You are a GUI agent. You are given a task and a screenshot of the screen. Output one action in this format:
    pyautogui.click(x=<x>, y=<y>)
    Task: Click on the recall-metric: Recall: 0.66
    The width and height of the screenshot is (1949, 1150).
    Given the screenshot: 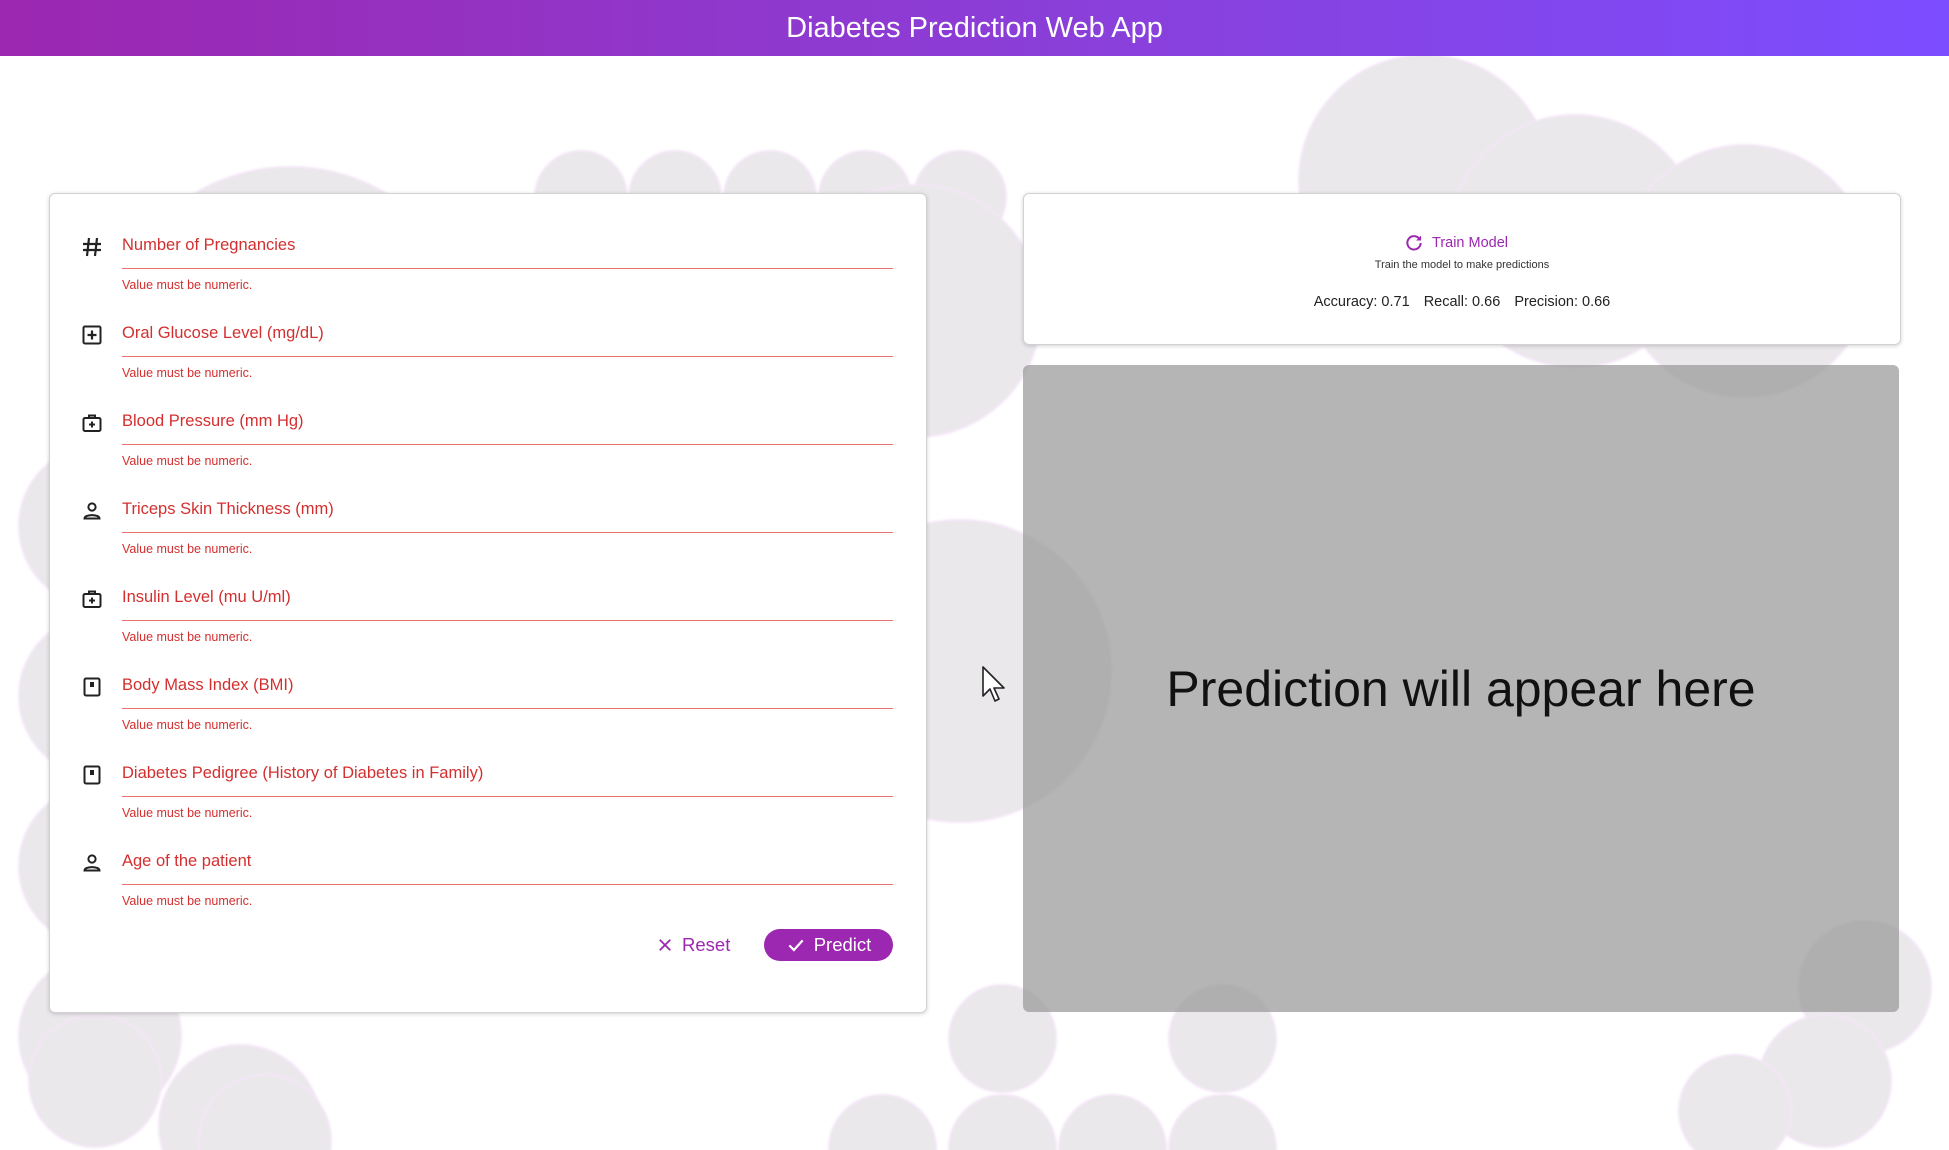 What is the action you would take?
    pyautogui.click(x=1462, y=302)
    